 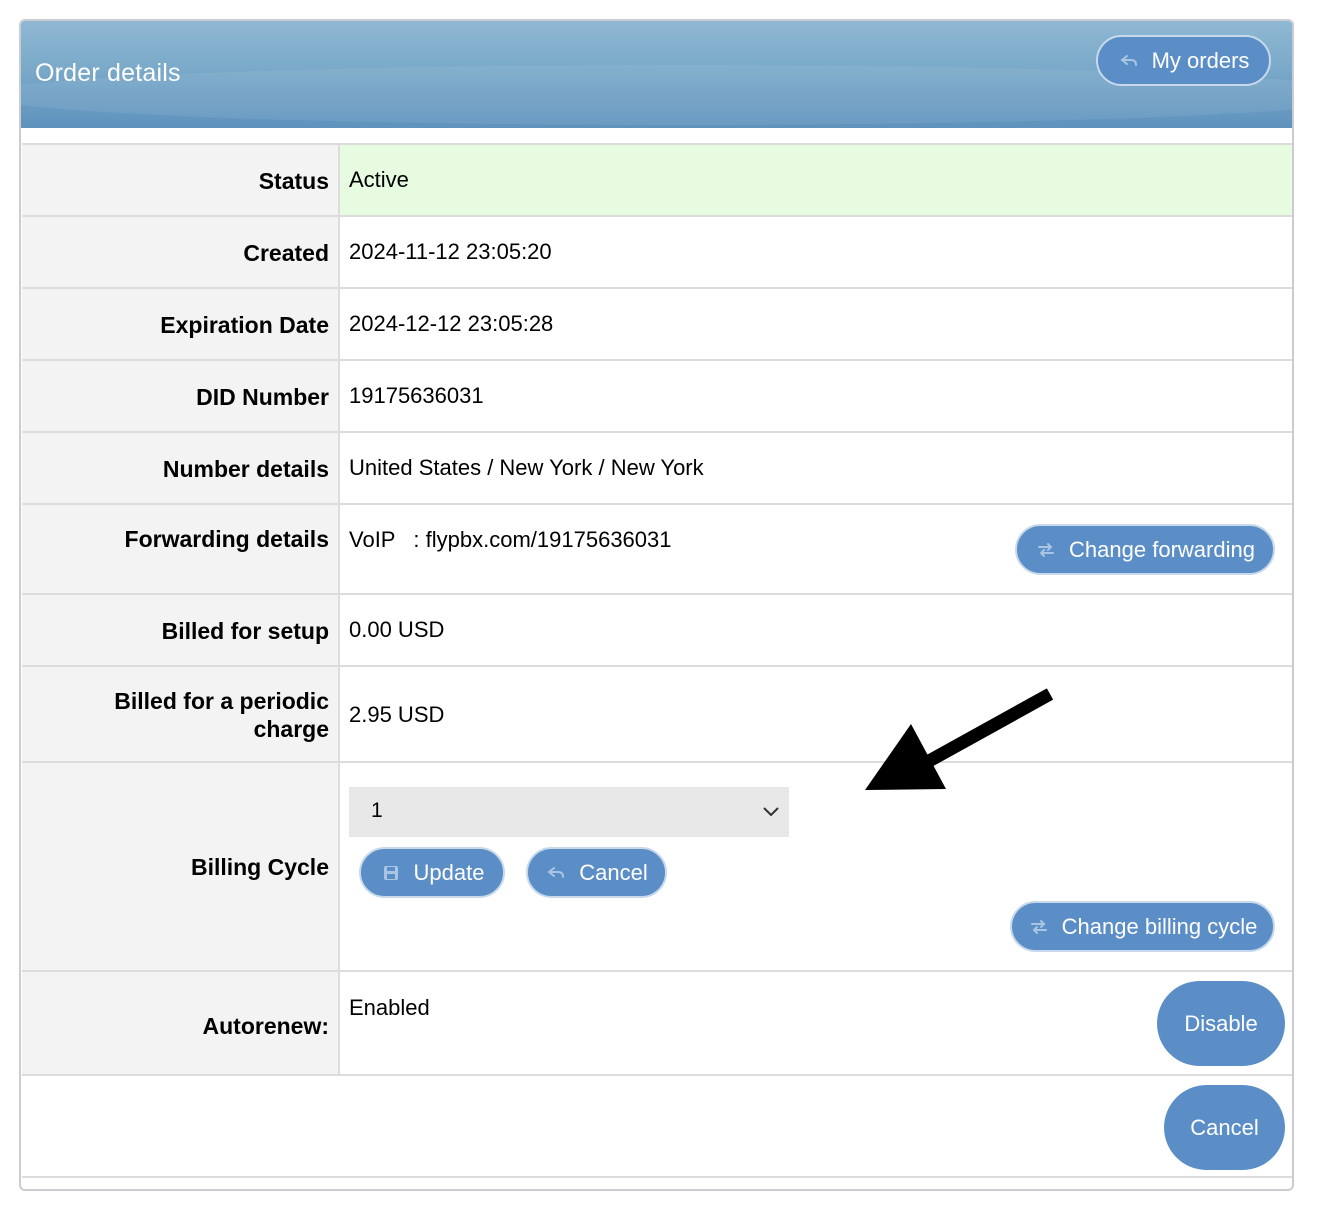 I want to click on billed-setup-value-cell: 0.00 USD, so click(x=816, y=630).